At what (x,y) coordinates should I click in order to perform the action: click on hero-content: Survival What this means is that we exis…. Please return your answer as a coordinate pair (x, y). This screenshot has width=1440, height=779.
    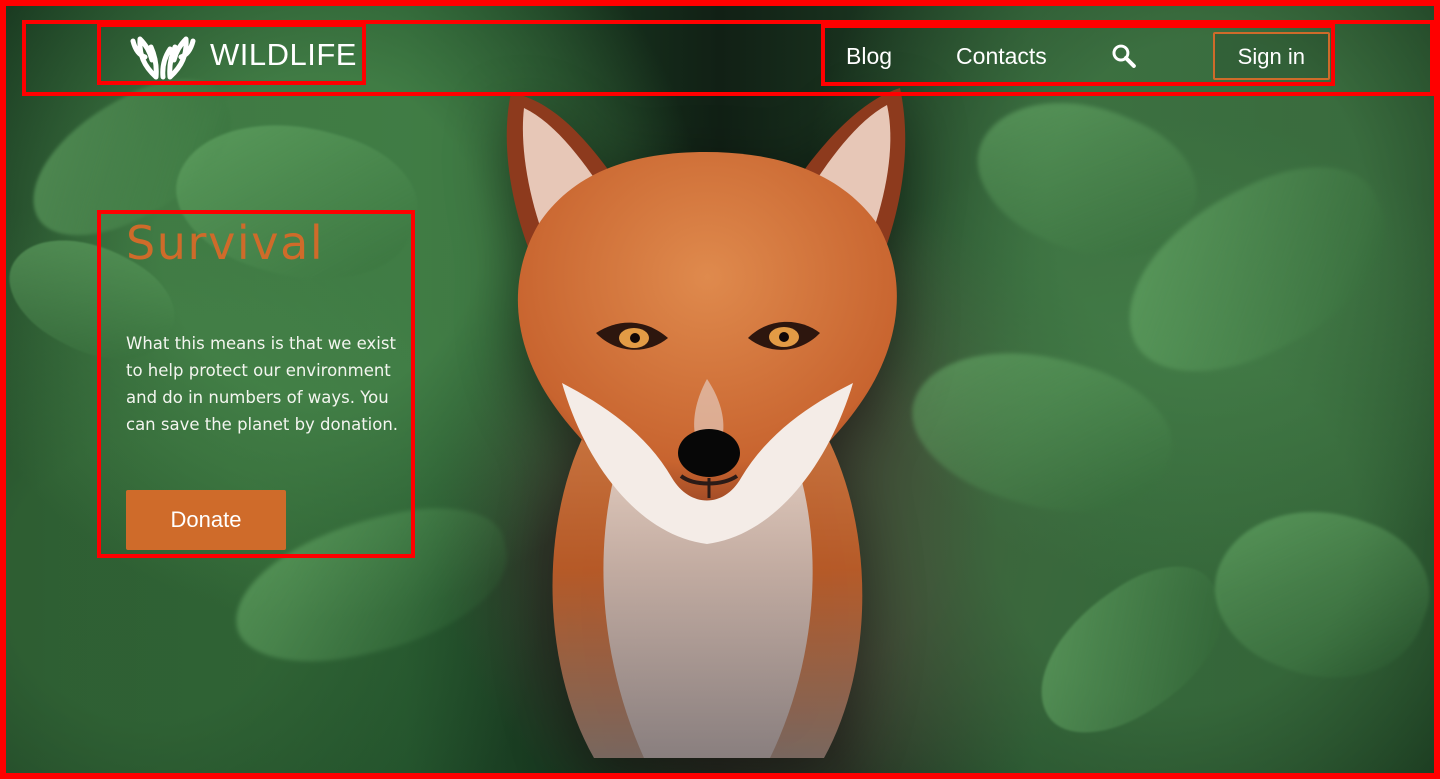
    Looking at the image, I should click on (268, 382).